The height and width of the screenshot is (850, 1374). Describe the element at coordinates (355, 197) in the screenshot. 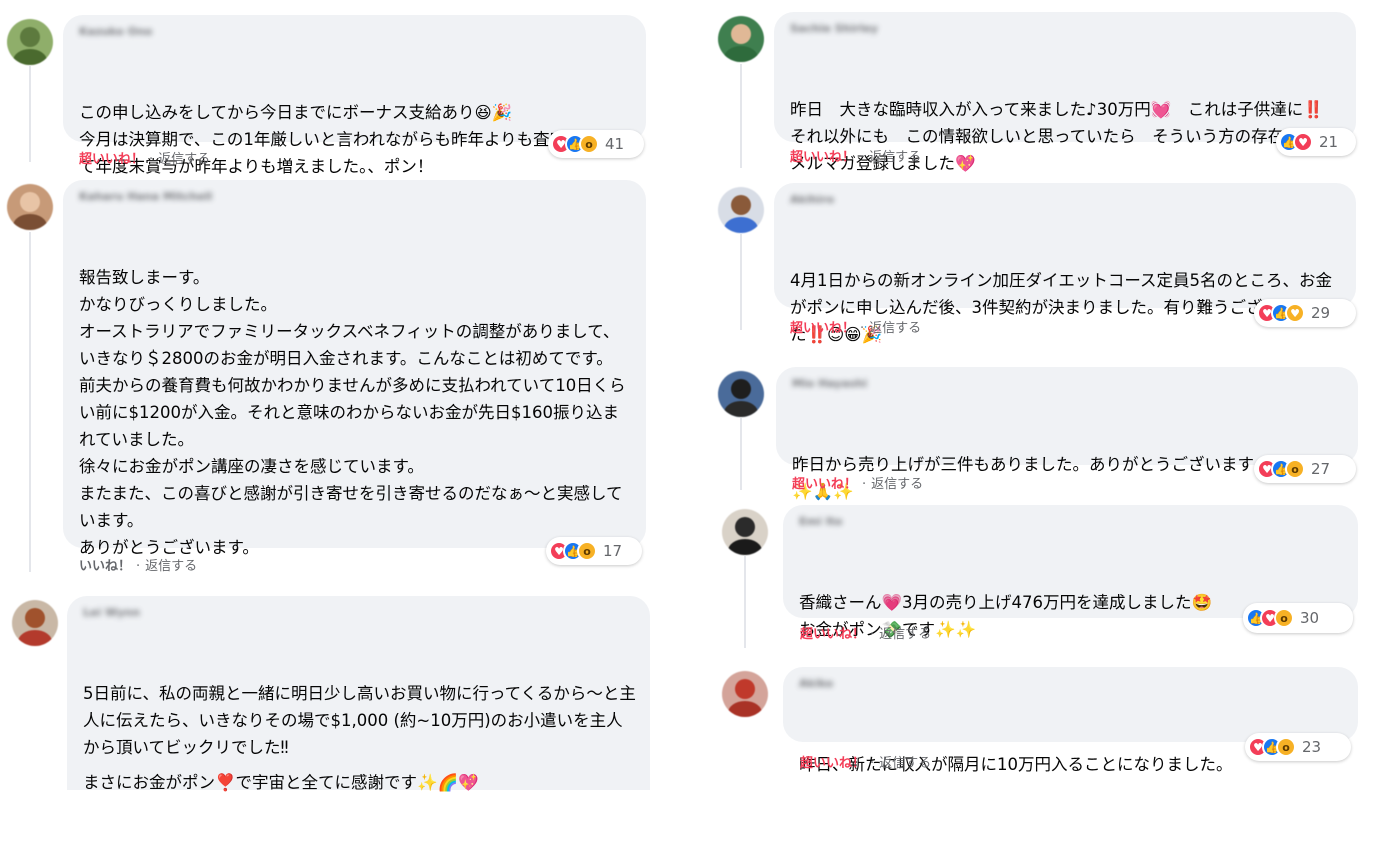

I see `author-name: Kaharu Hana Mitchell` at that location.